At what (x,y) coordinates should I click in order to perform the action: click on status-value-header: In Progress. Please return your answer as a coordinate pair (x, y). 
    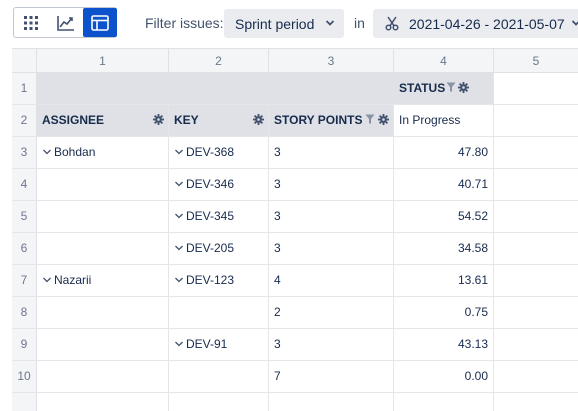
    Looking at the image, I should click on (444, 120).